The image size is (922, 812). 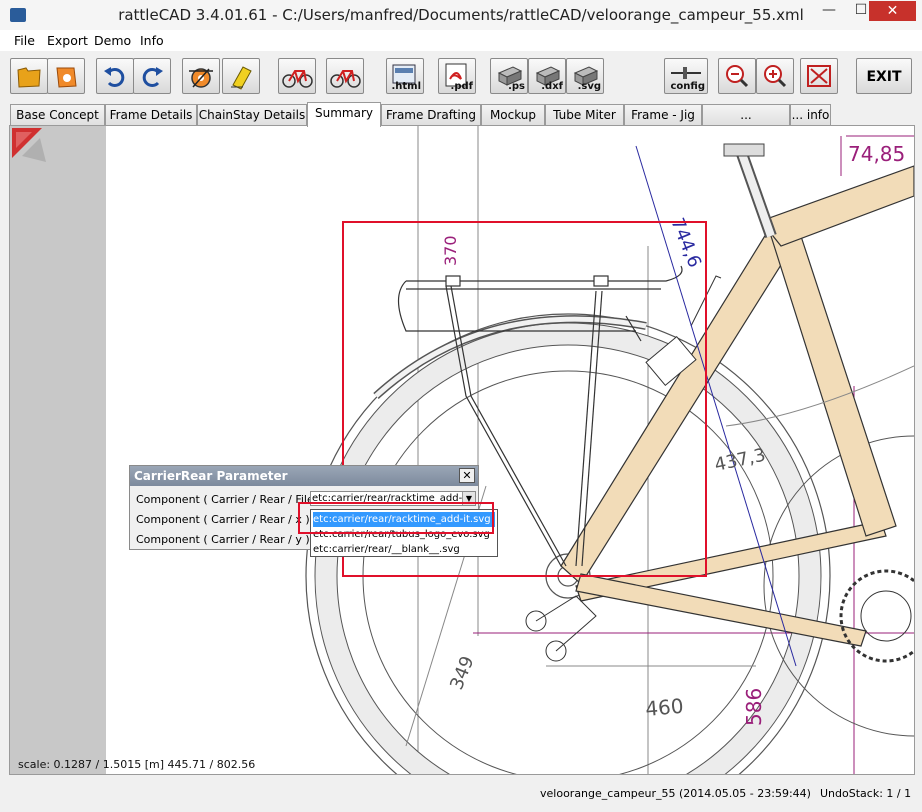 I want to click on save-icon, so click(x=66, y=77).